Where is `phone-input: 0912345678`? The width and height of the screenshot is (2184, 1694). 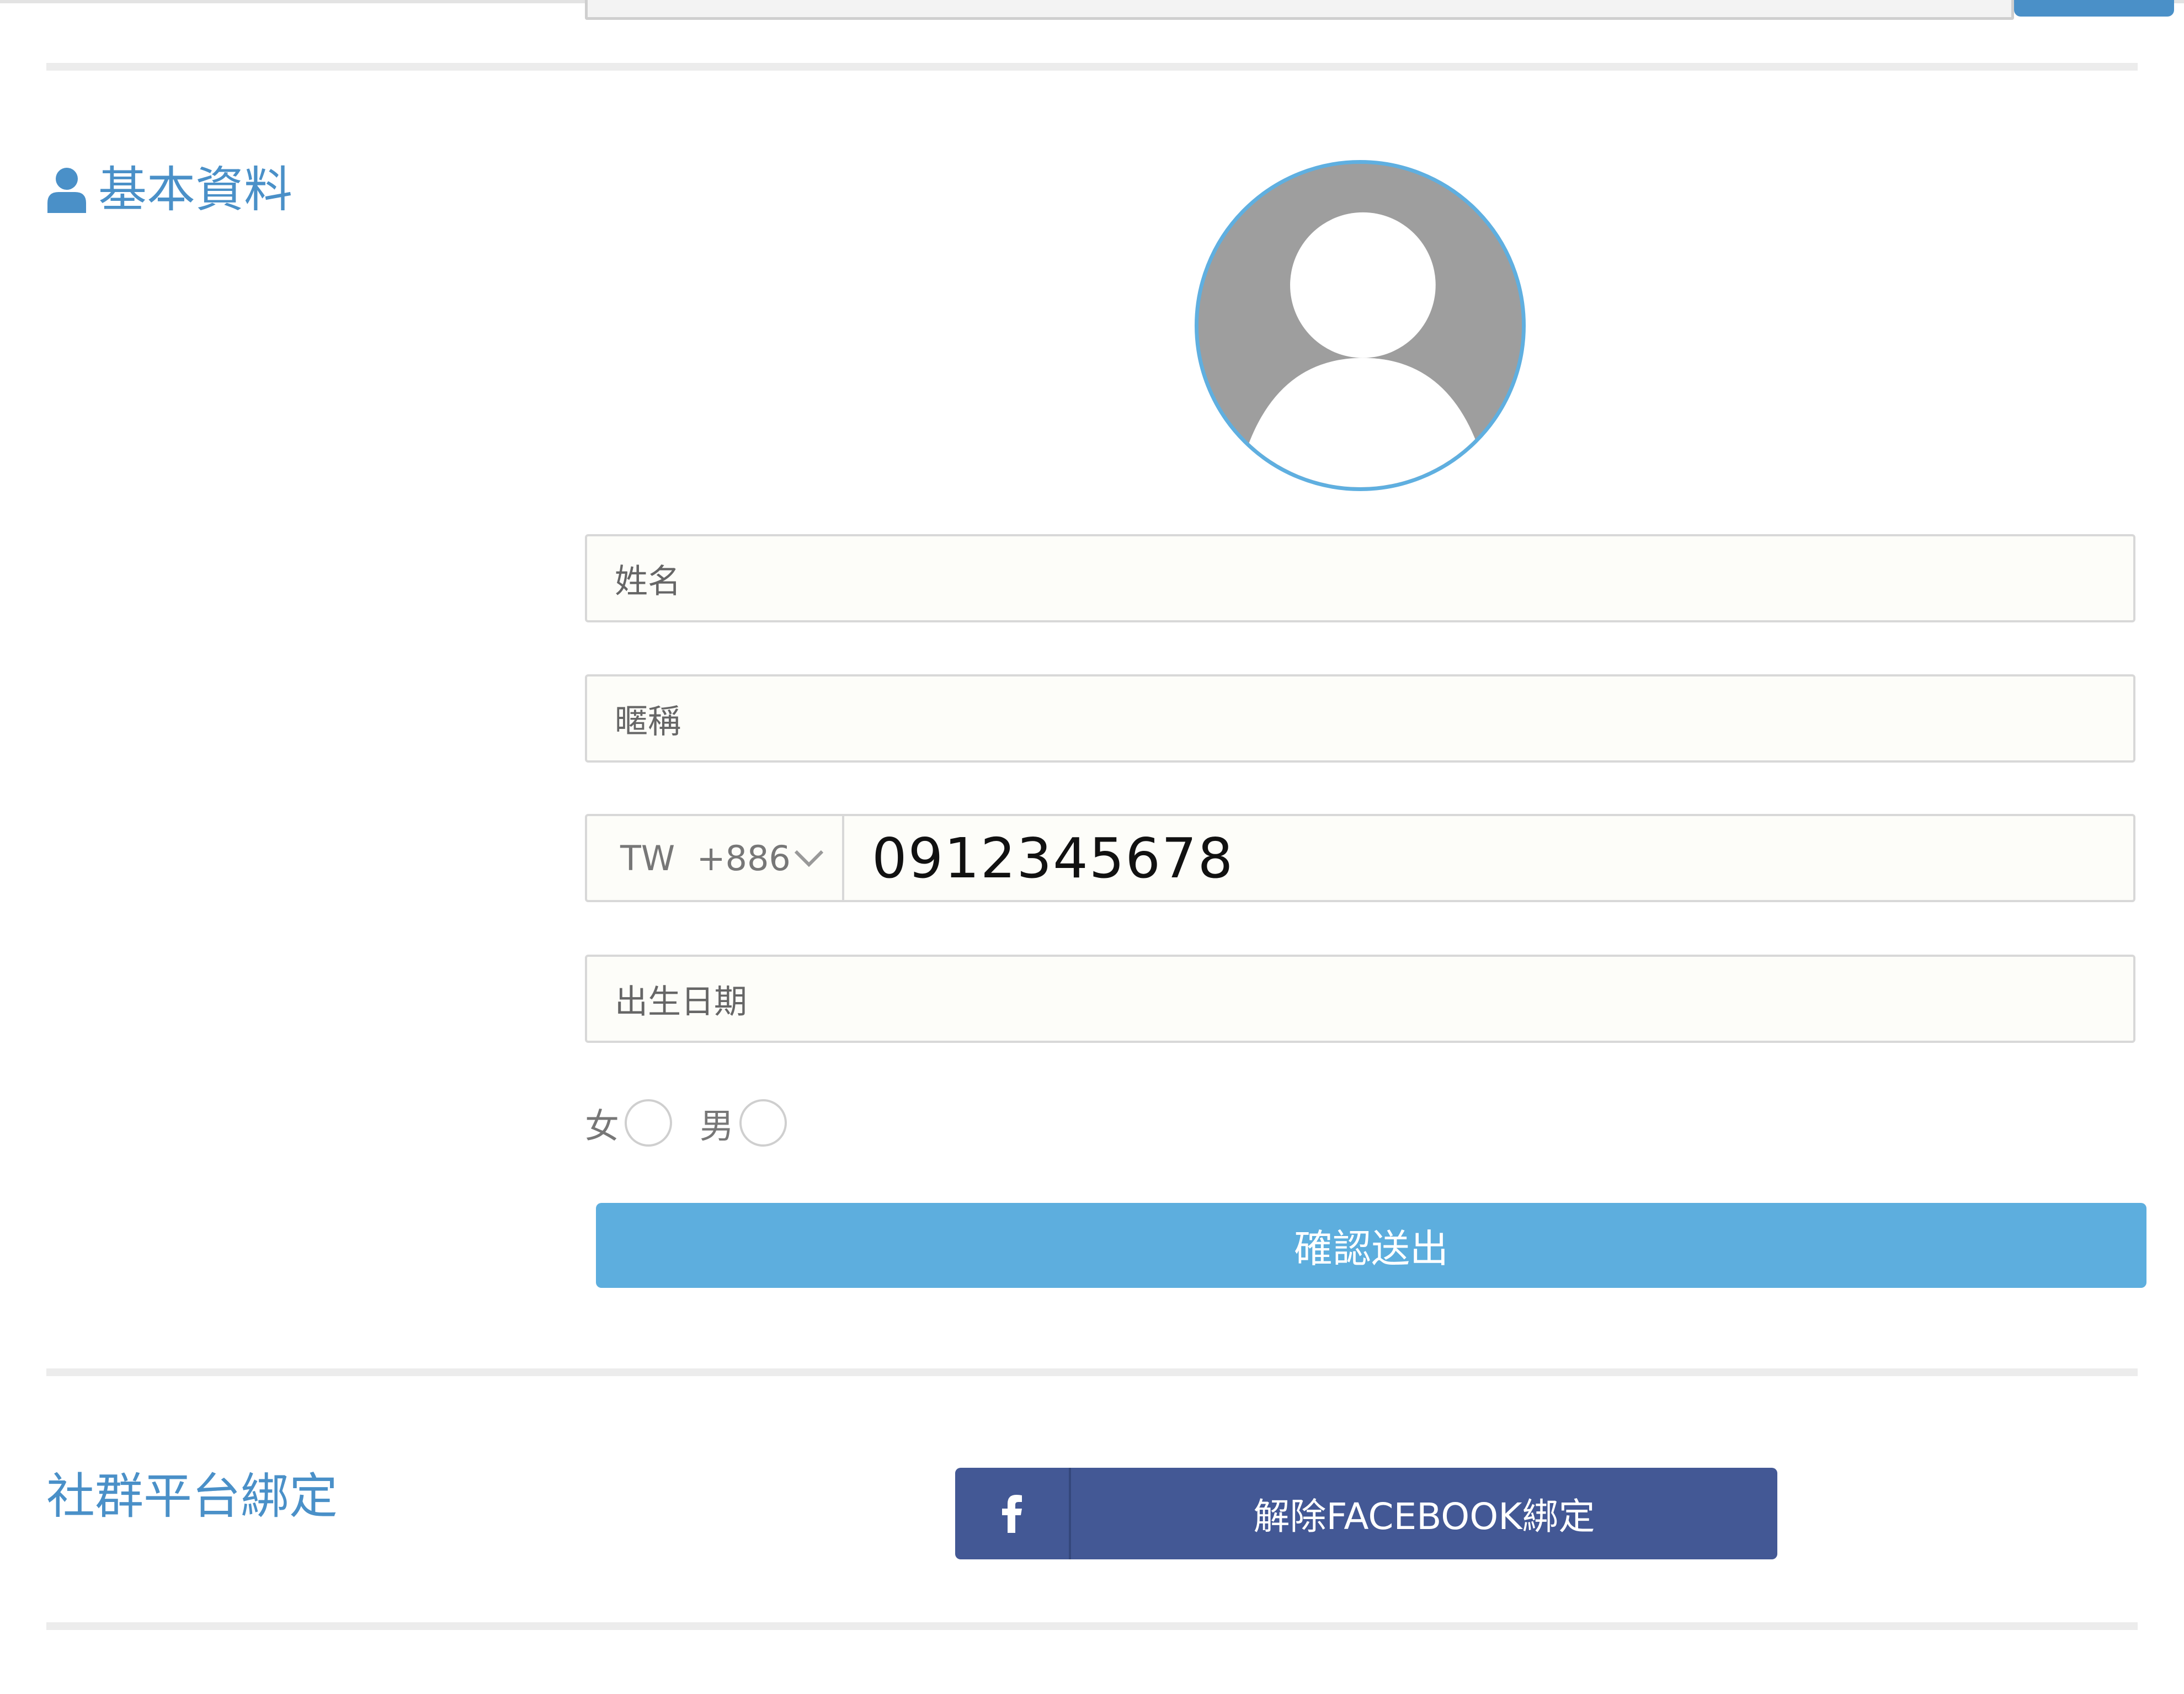 phone-input: 0912345678 is located at coordinates (1489, 858).